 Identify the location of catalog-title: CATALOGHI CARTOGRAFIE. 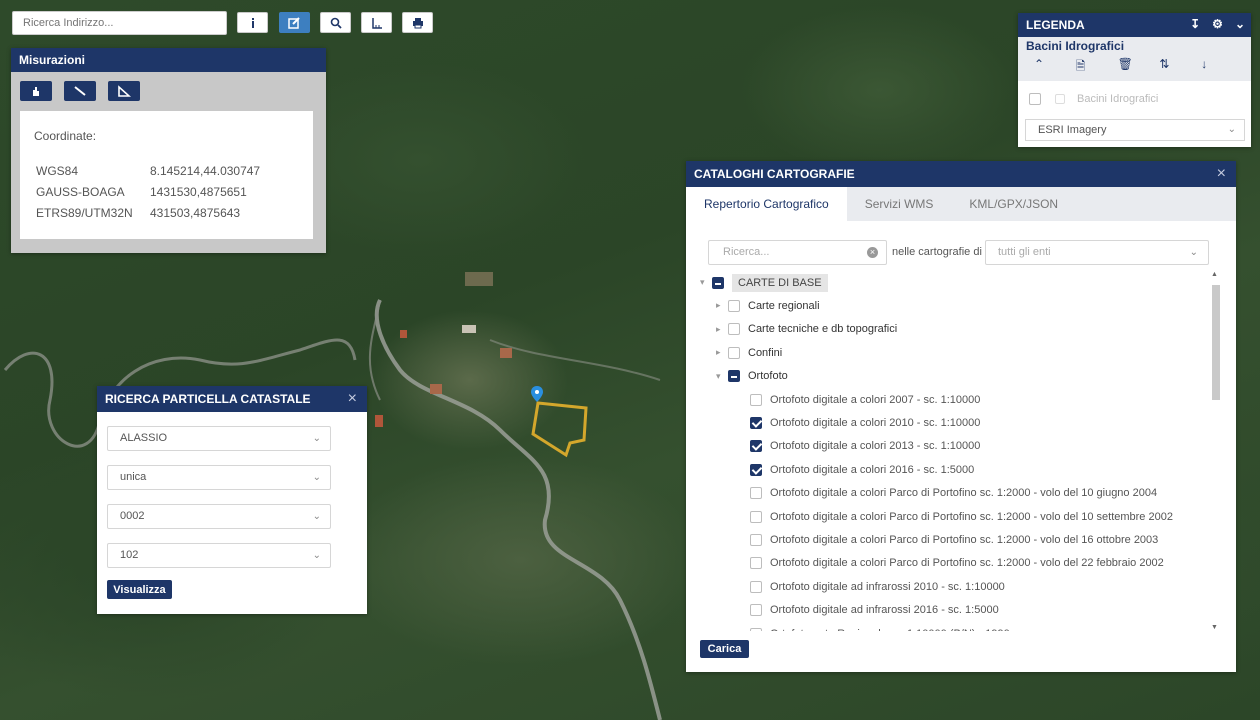
(774, 174).